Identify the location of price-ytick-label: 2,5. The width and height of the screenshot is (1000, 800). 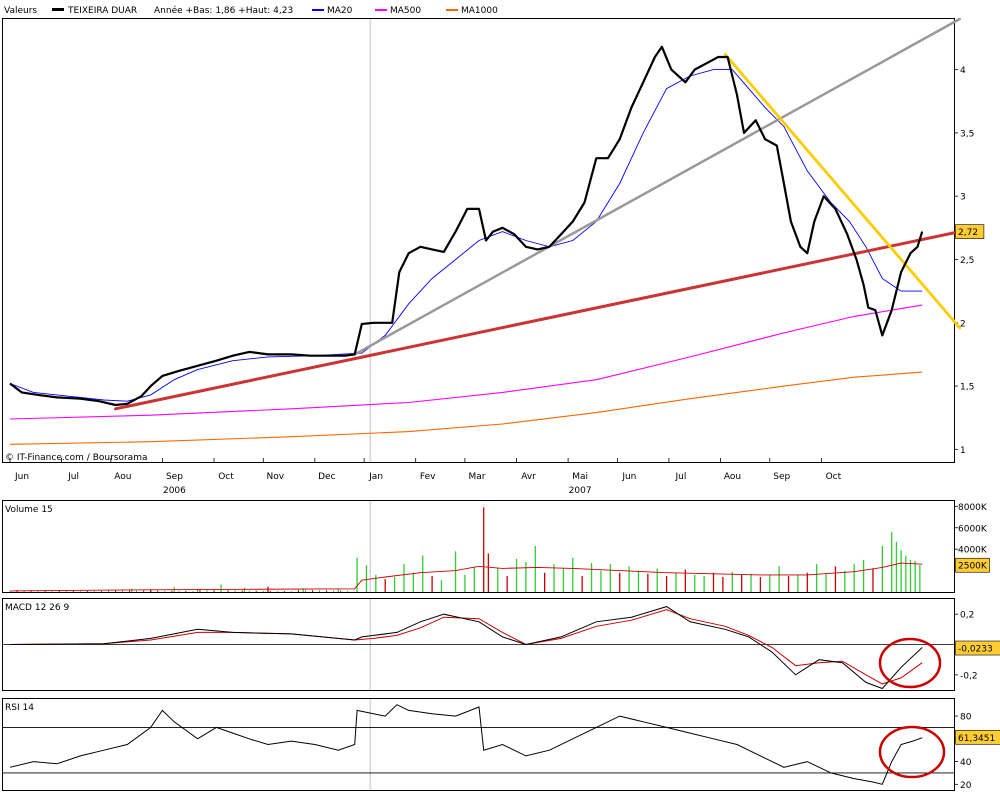
(967, 261).